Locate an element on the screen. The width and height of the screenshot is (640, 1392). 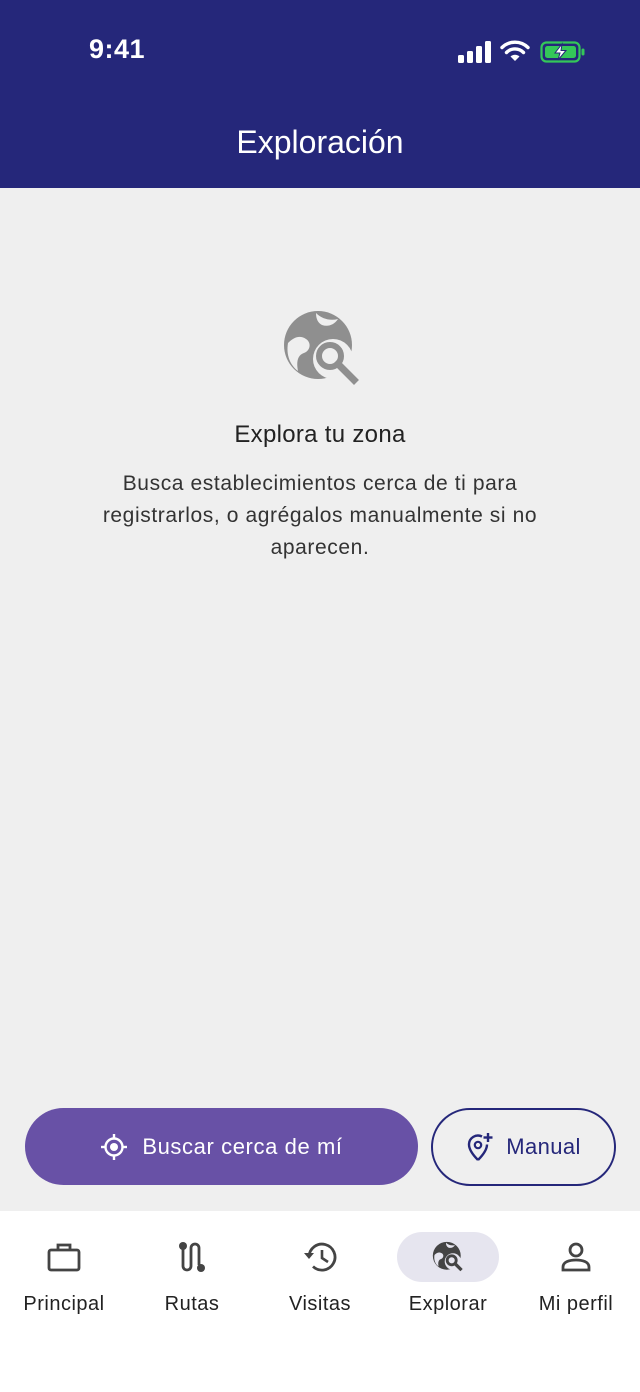
nav-active-indicator is located at coordinates (448, 1257).